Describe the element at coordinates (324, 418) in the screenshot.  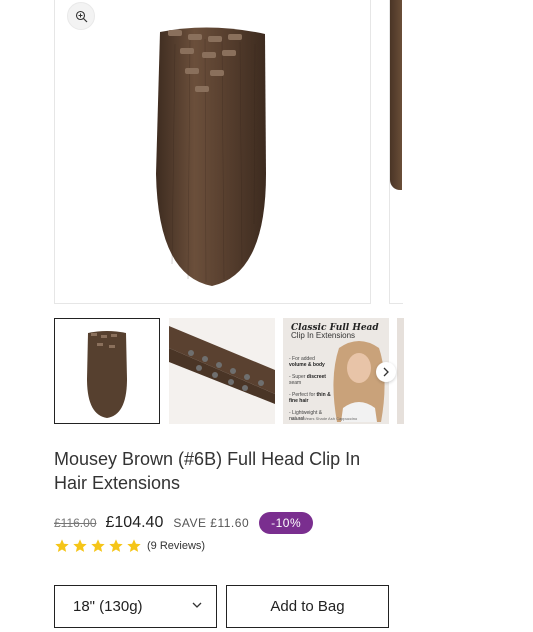
I see `promo-footer: Model Wears Shade Ash Cappuccino` at that location.